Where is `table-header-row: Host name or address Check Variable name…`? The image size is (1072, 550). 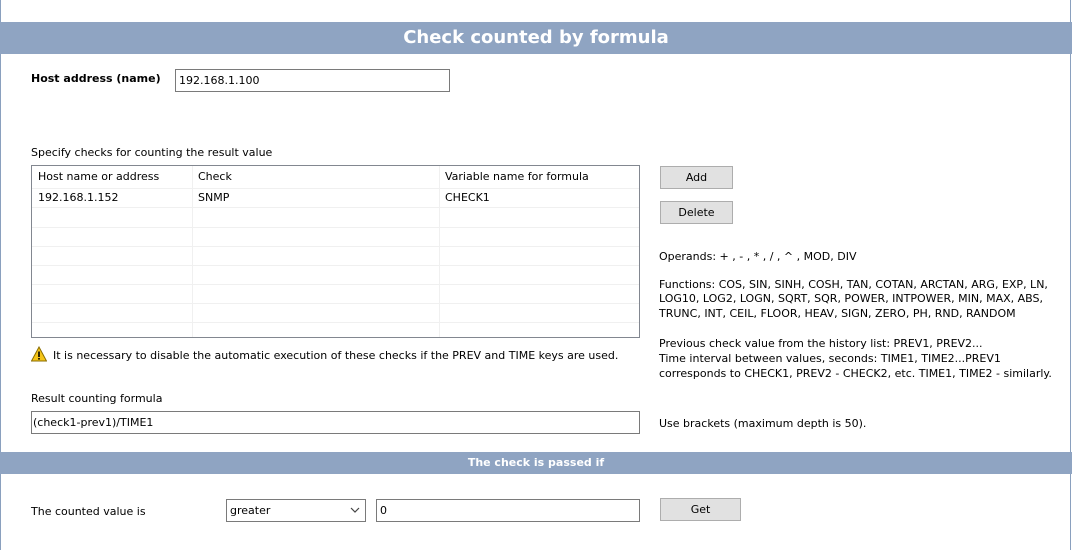 table-header-row: Host name or address Check Variable name… is located at coordinates (335, 177).